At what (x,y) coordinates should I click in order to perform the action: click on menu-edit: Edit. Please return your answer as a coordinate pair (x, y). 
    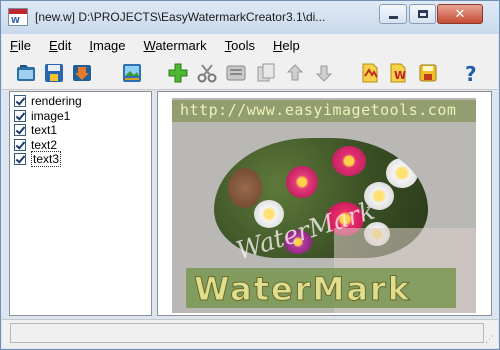
    Looking at the image, I should click on (60, 45).